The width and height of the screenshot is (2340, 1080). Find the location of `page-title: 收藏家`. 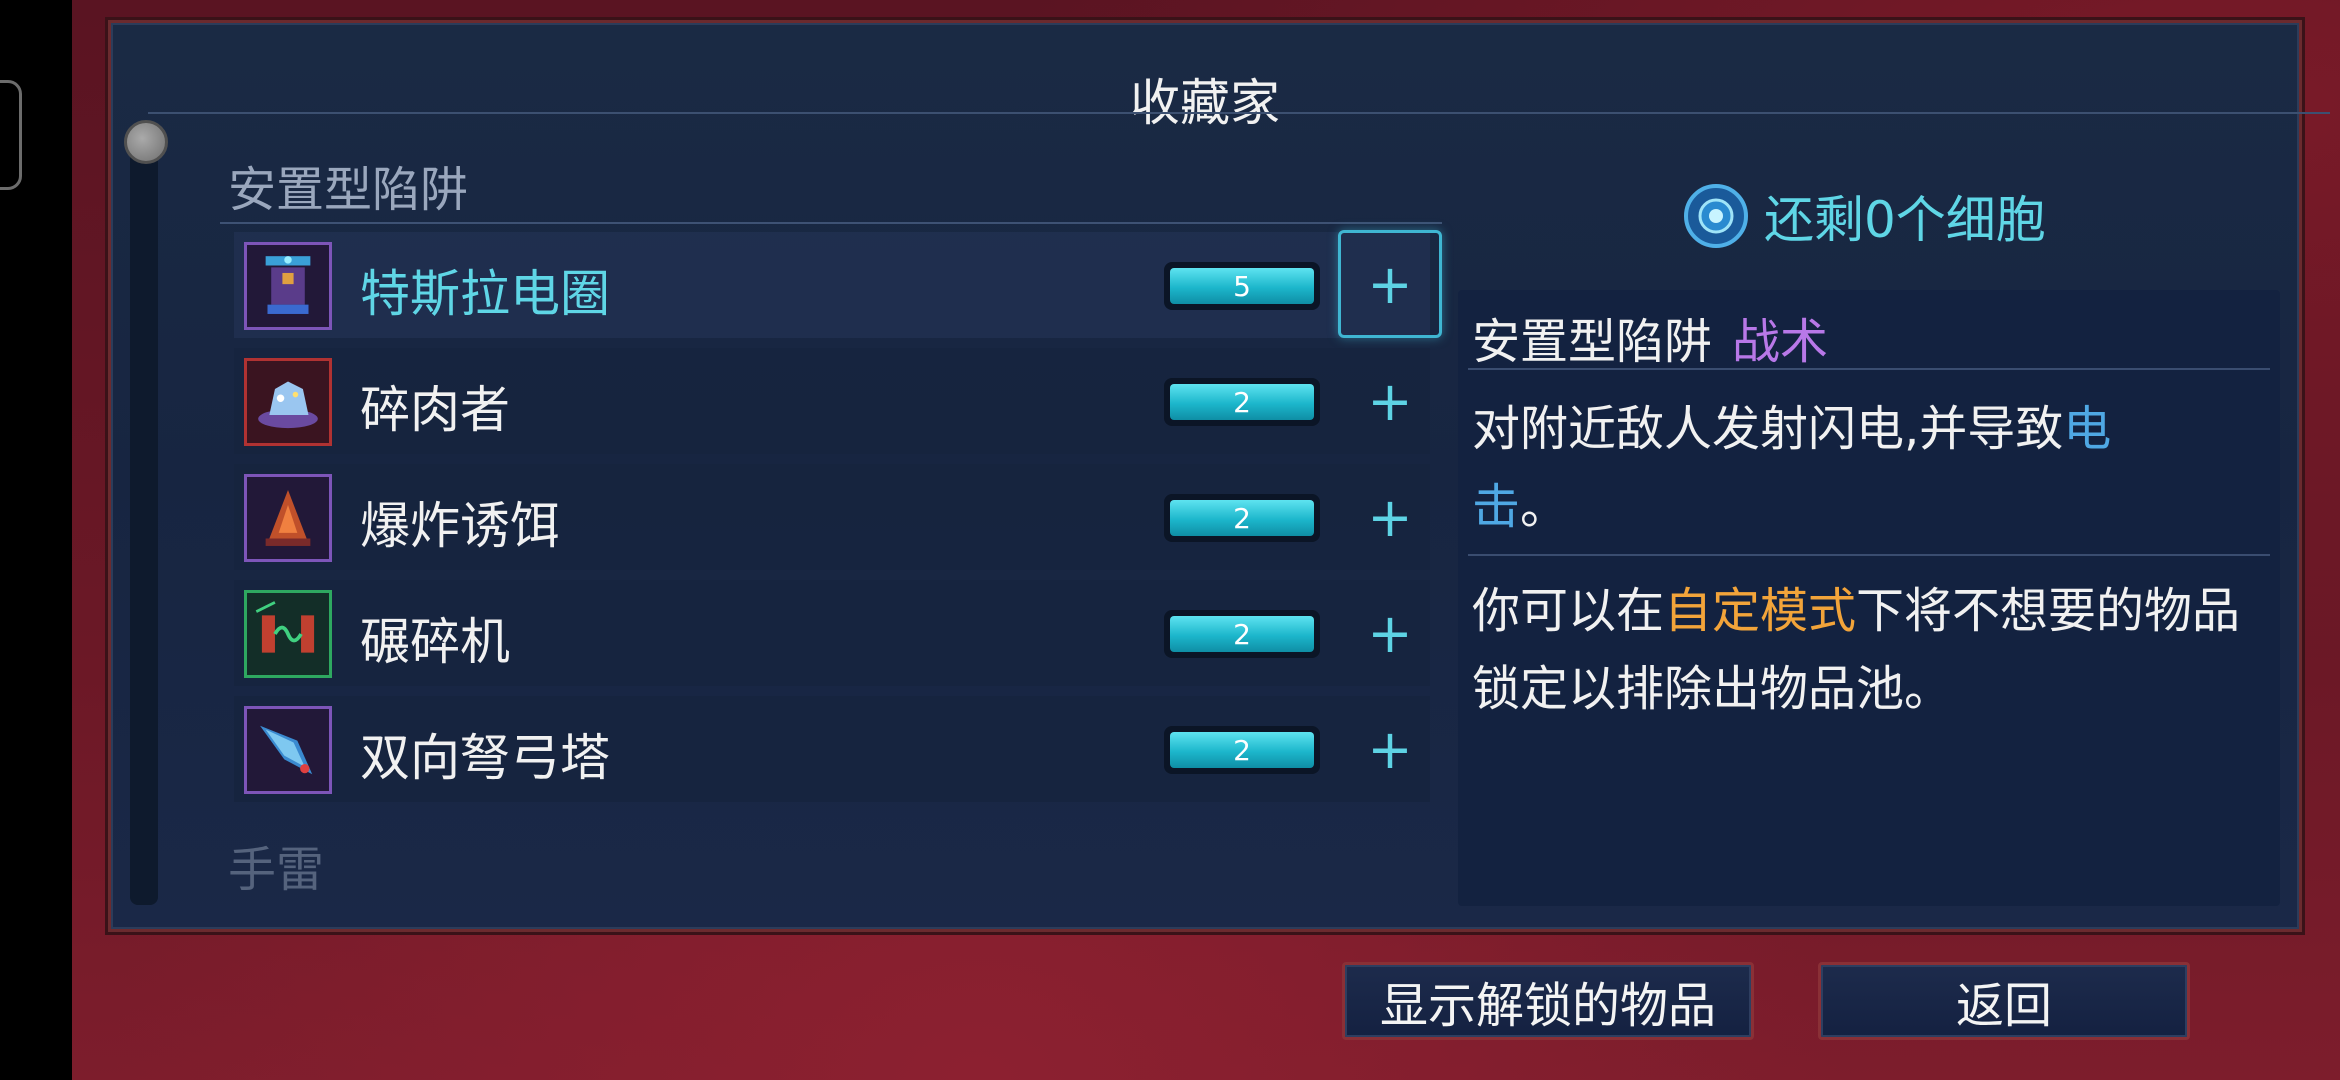

page-title: 收藏家 is located at coordinates (1205, 103).